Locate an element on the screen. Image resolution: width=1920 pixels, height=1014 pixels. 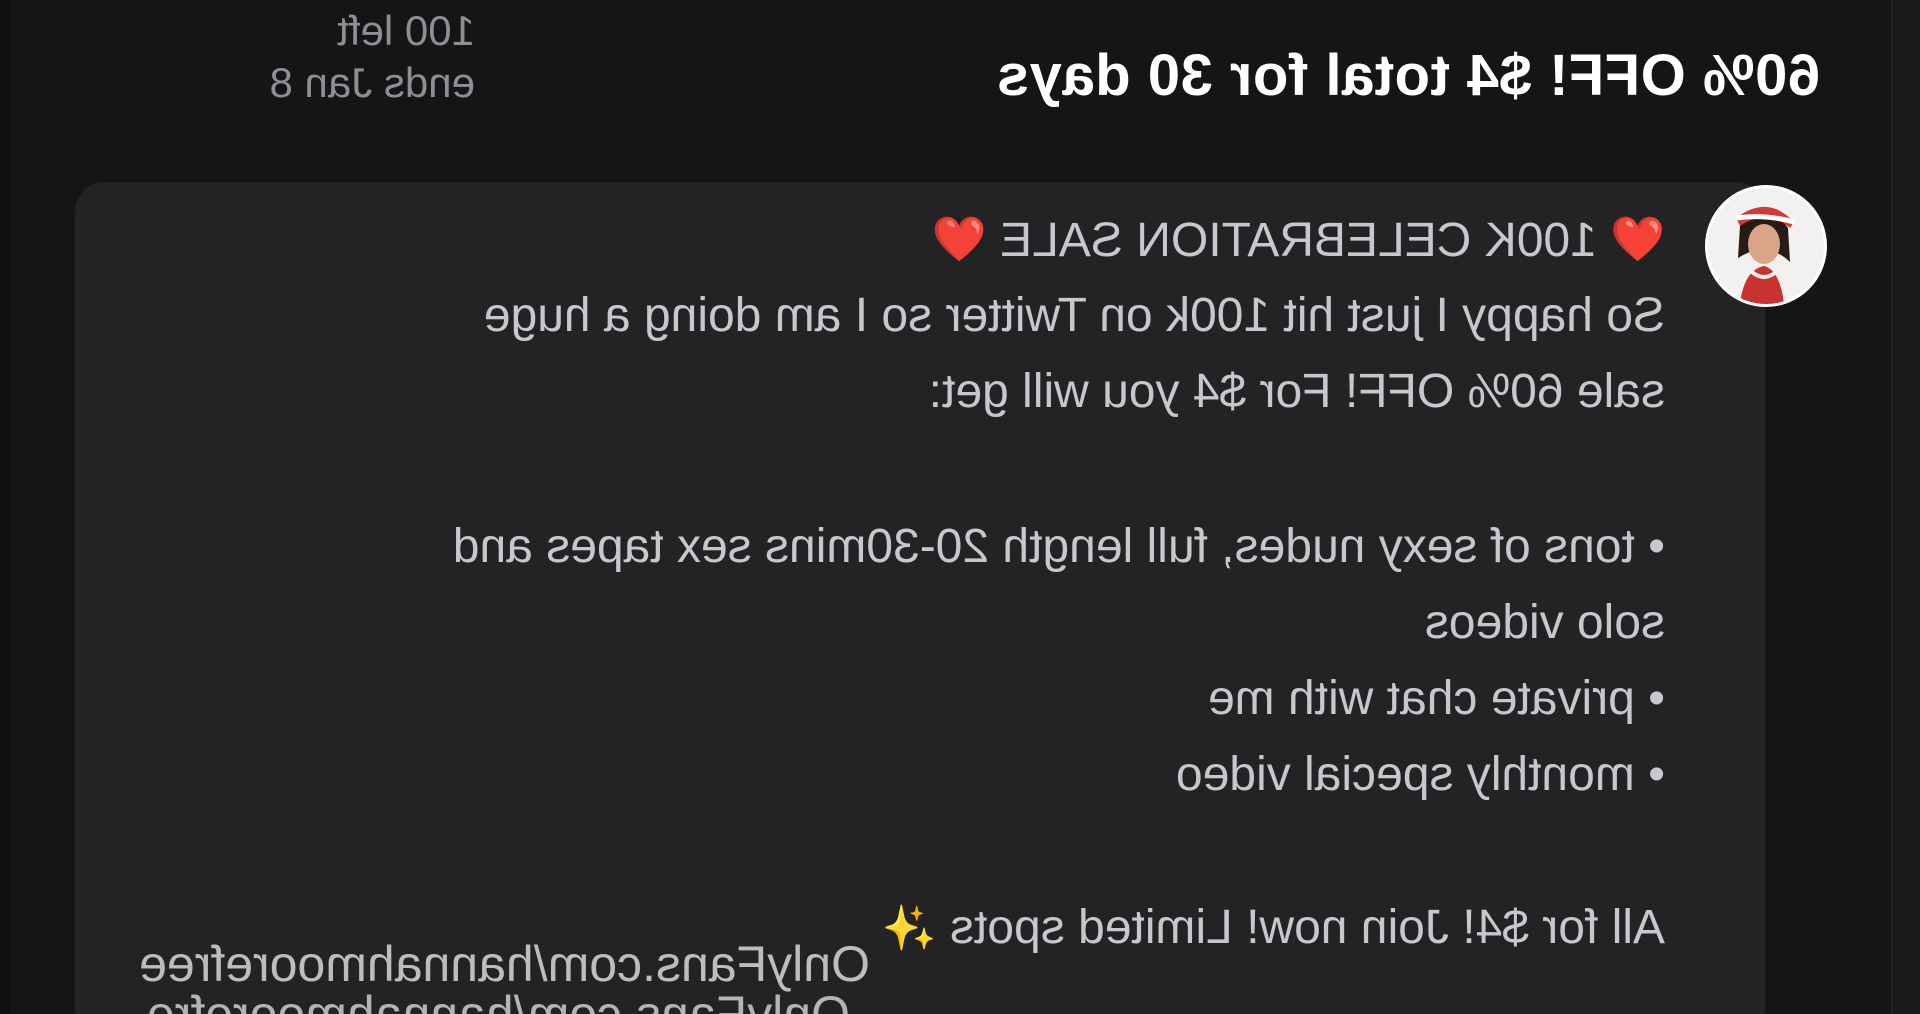
scrollbar-edge is located at coordinates (1905, 507).